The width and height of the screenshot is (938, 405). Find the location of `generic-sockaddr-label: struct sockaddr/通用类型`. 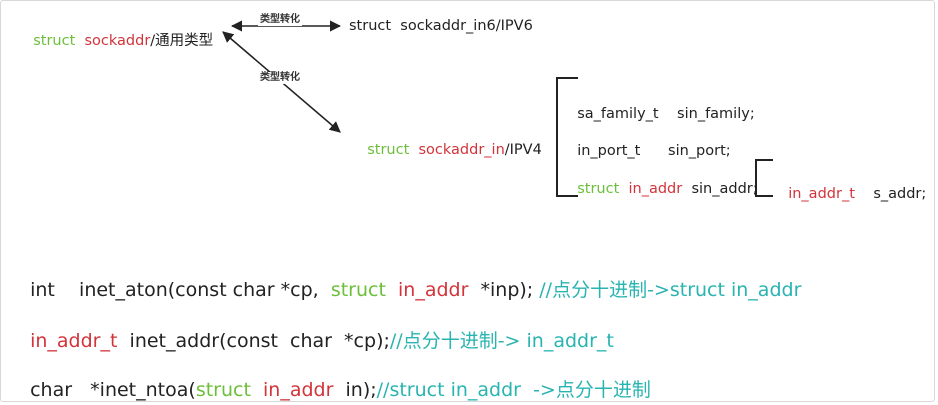

generic-sockaddr-label: struct sockaddr/通用类型 is located at coordinates (118, 33).